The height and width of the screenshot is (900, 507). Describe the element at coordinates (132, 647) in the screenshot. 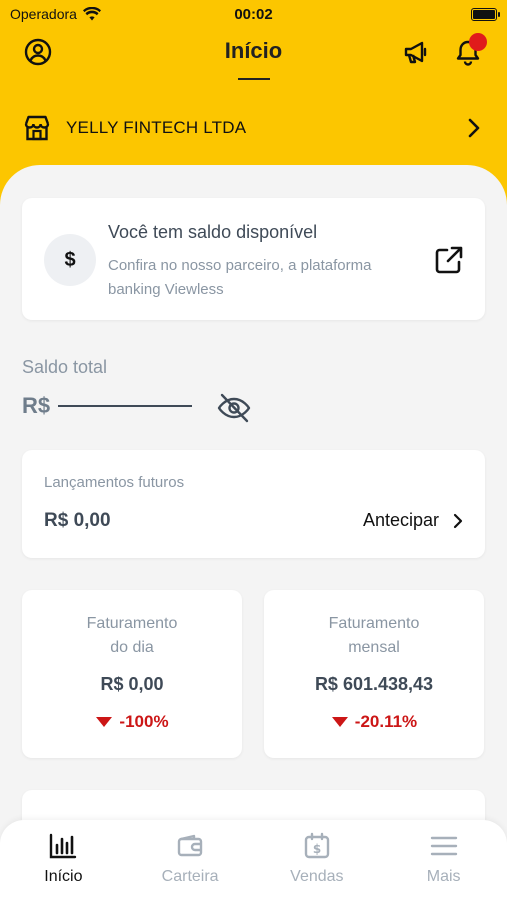

I see `daily-revenue-label-line2: do dia` at that location.